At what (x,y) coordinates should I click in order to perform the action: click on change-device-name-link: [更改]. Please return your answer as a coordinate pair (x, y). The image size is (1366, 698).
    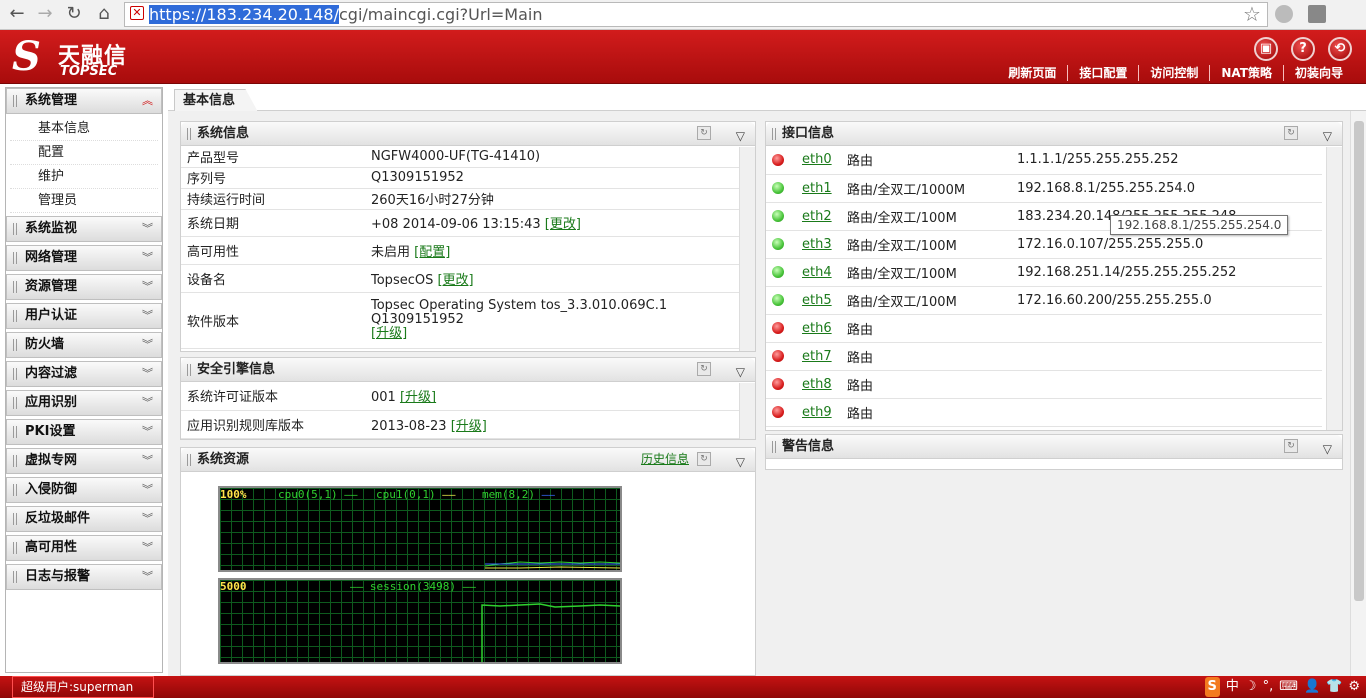
    Looking at the image, I should click on (455, 280).